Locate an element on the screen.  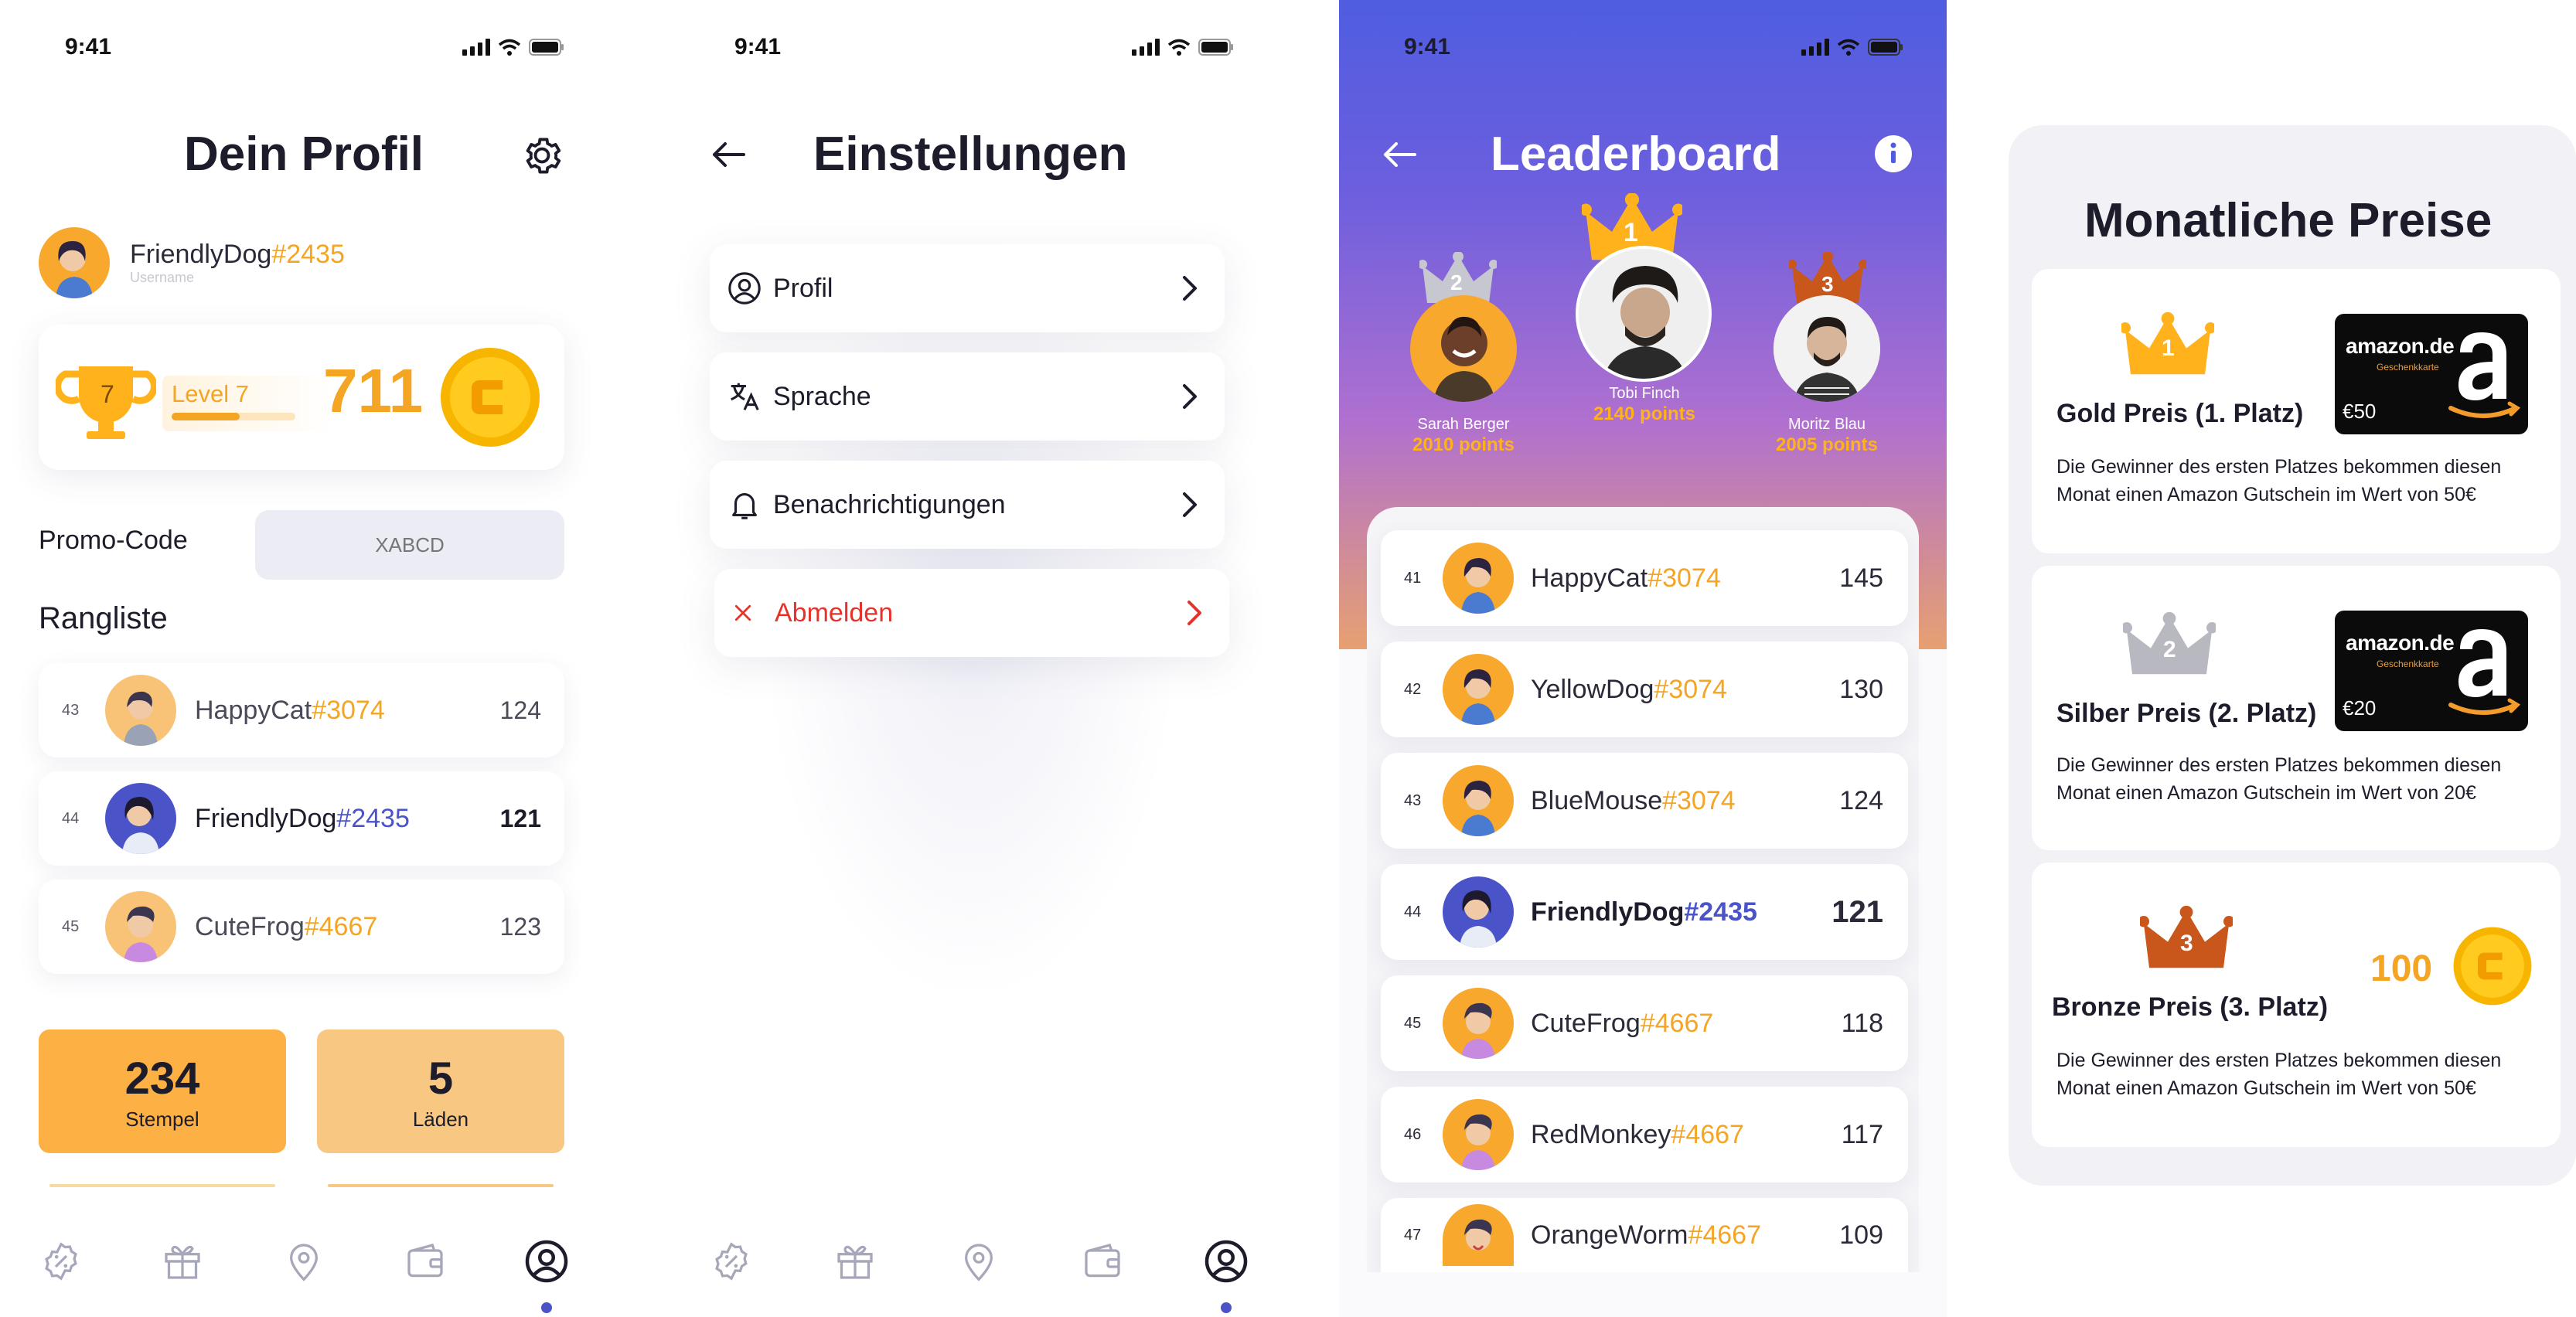
gift-card-value: €20 is located at coordinates (2360, 708).